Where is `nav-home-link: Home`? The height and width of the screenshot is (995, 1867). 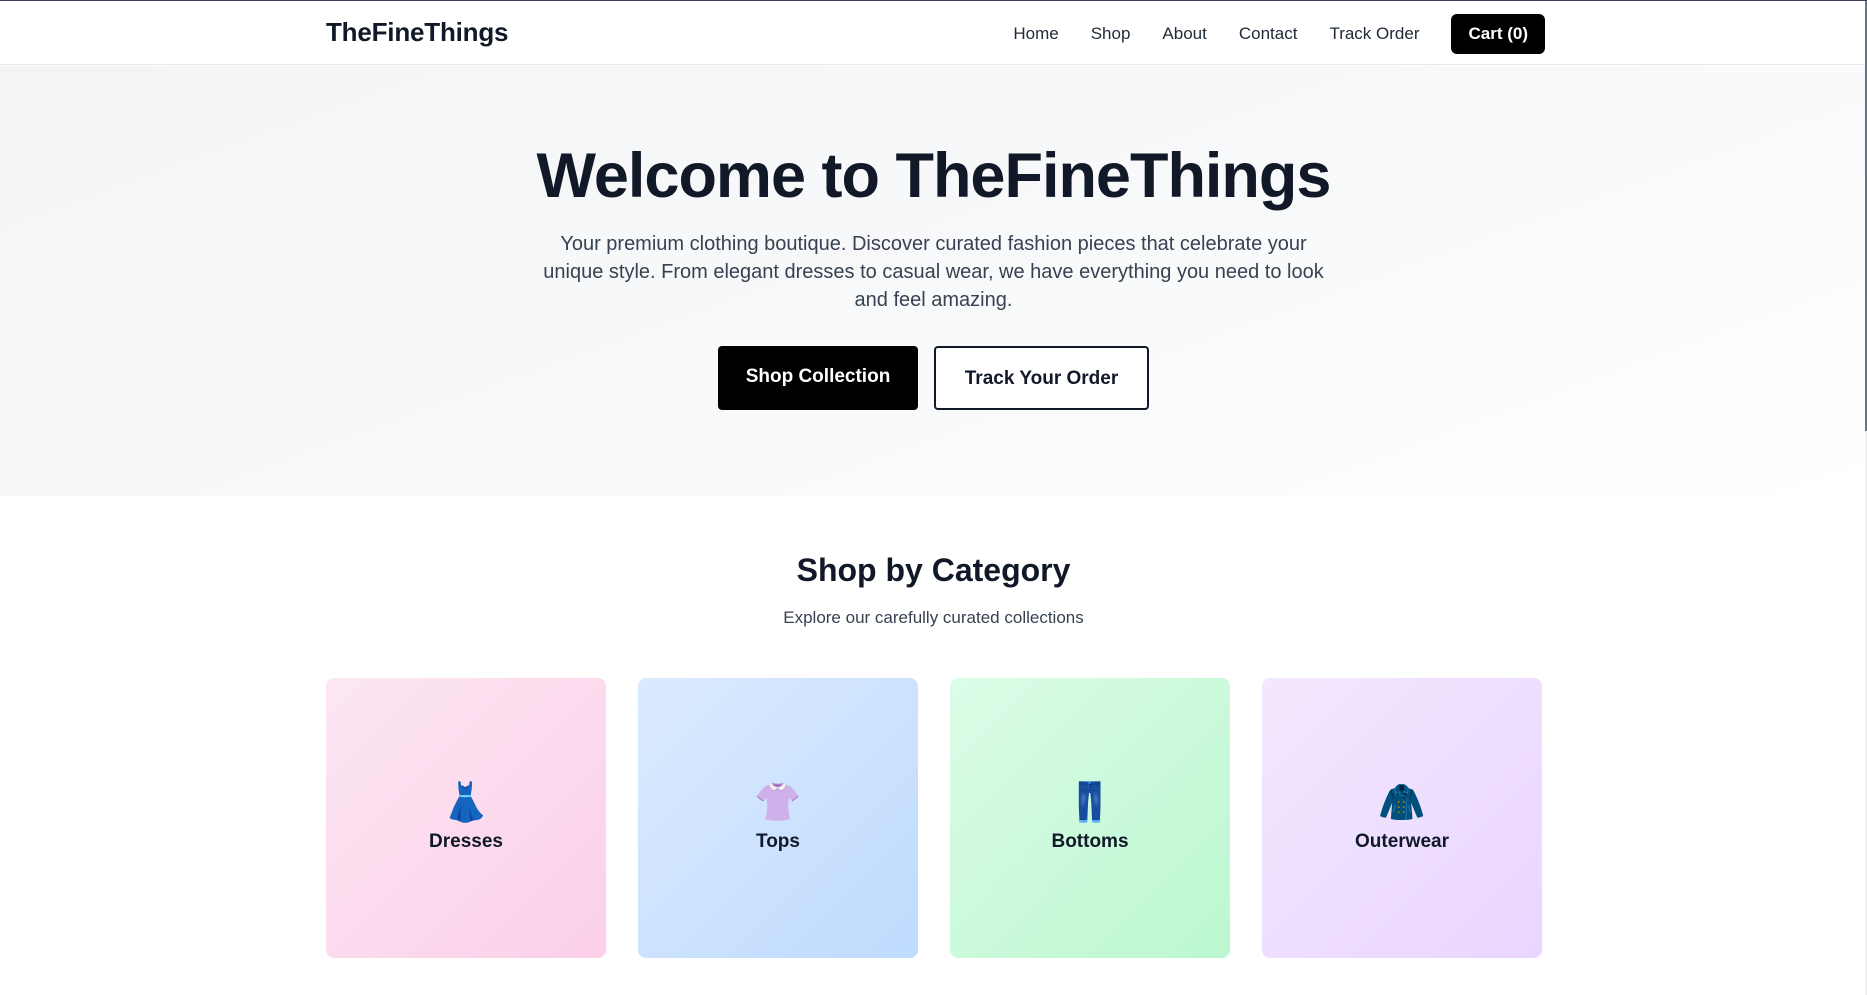 nav-home-link: Home is located at coordinates (1035, 34).